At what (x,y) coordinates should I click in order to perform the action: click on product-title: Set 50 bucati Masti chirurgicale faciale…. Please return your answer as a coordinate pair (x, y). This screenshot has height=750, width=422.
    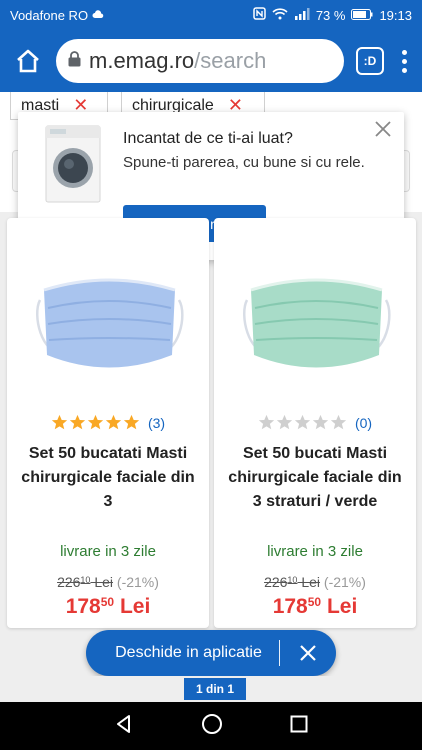
    Looking at the image, I should click on (315, 478).